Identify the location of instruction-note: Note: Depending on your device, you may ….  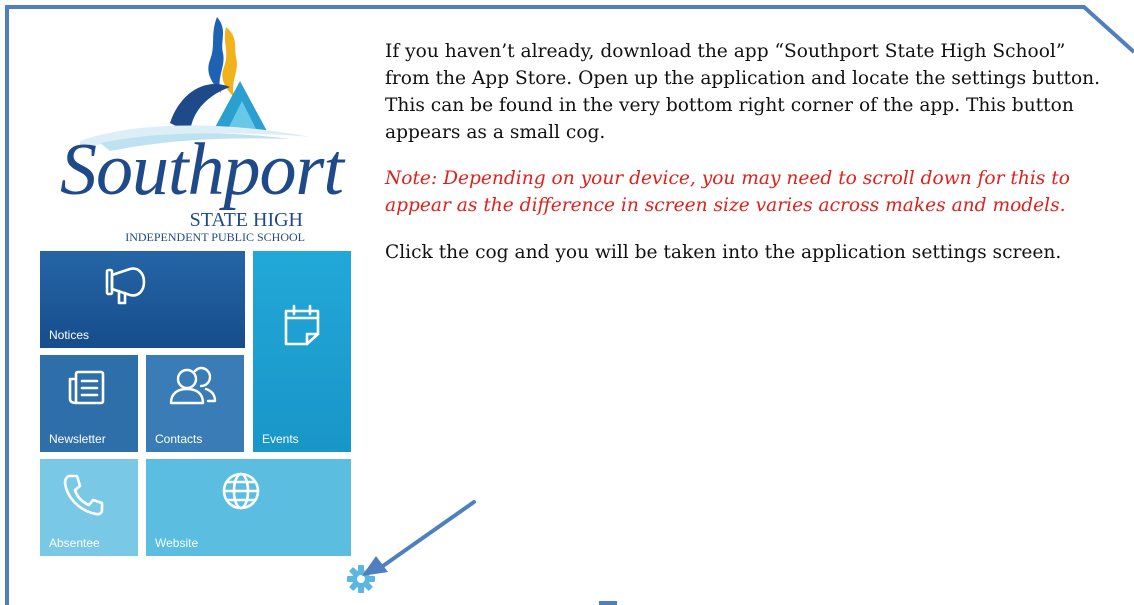
(727, 192).